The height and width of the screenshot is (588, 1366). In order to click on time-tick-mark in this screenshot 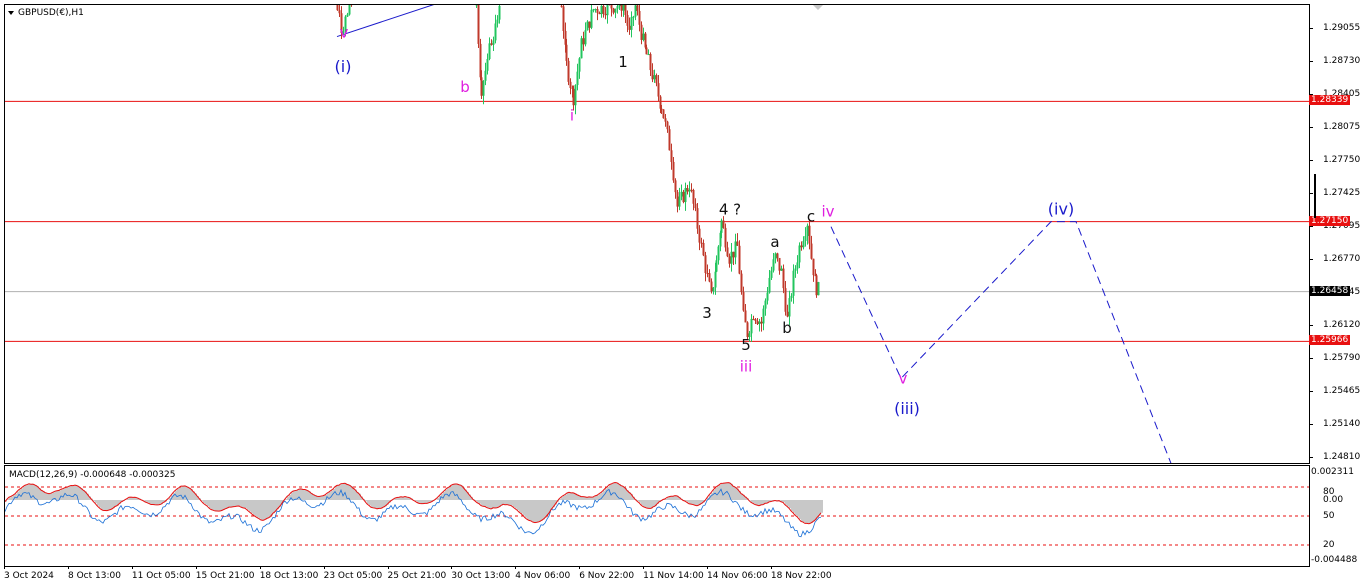, I will do `click(324, 567)`.